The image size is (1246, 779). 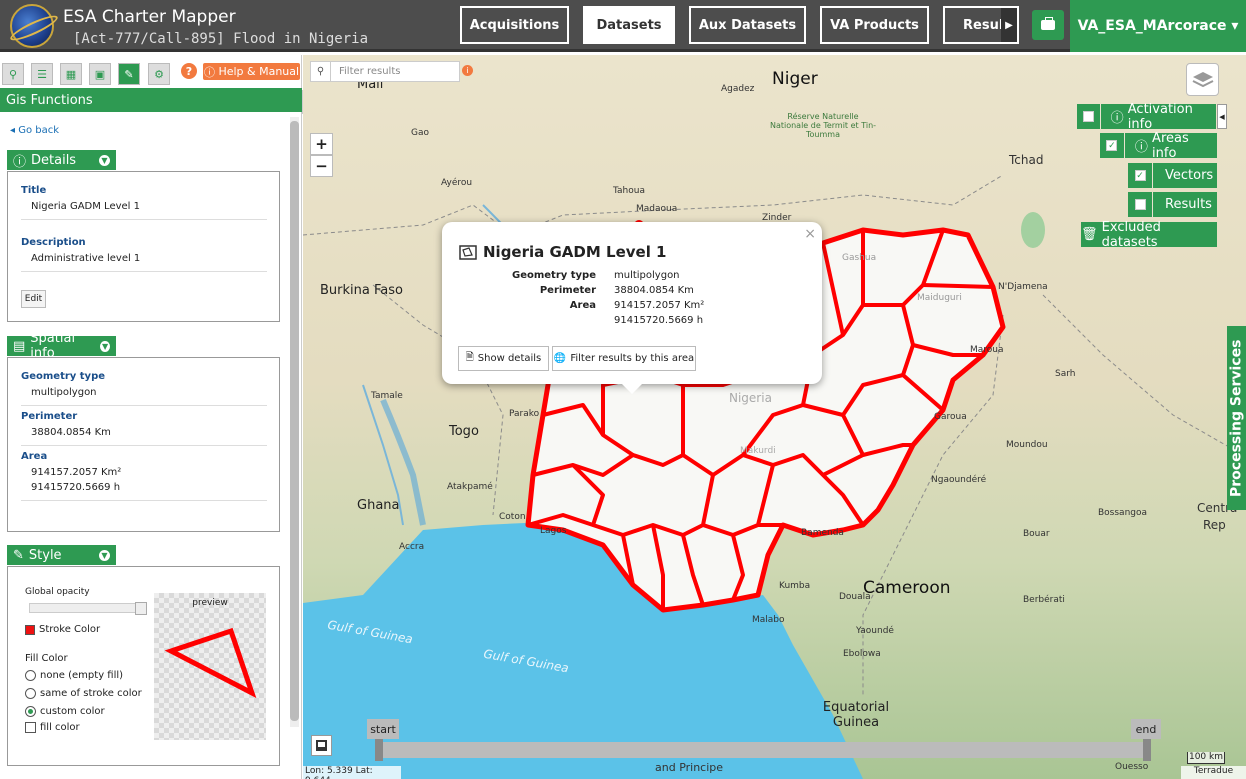 I want to click on tool-row: ⚲ ☰ ▦ ▣ ✎ ⚙ ? ⓘ Help & Manual, so click(x=151, y=76).